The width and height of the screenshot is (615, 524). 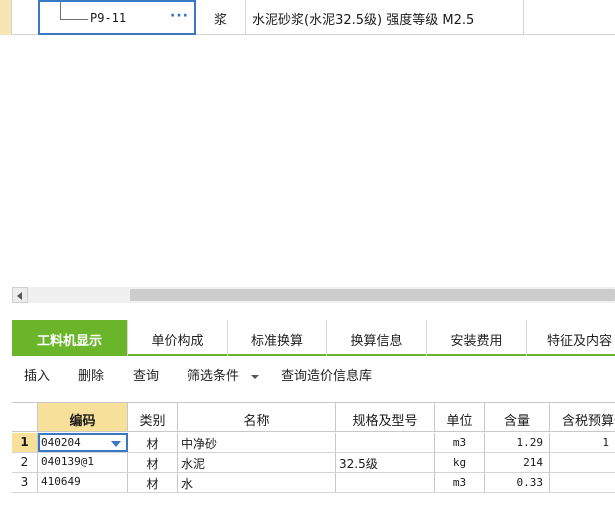 What do you see at coordinates (257, 442) in the screenshot?
I see `name-cell: 中净砂` at bounding box center [257, 442].